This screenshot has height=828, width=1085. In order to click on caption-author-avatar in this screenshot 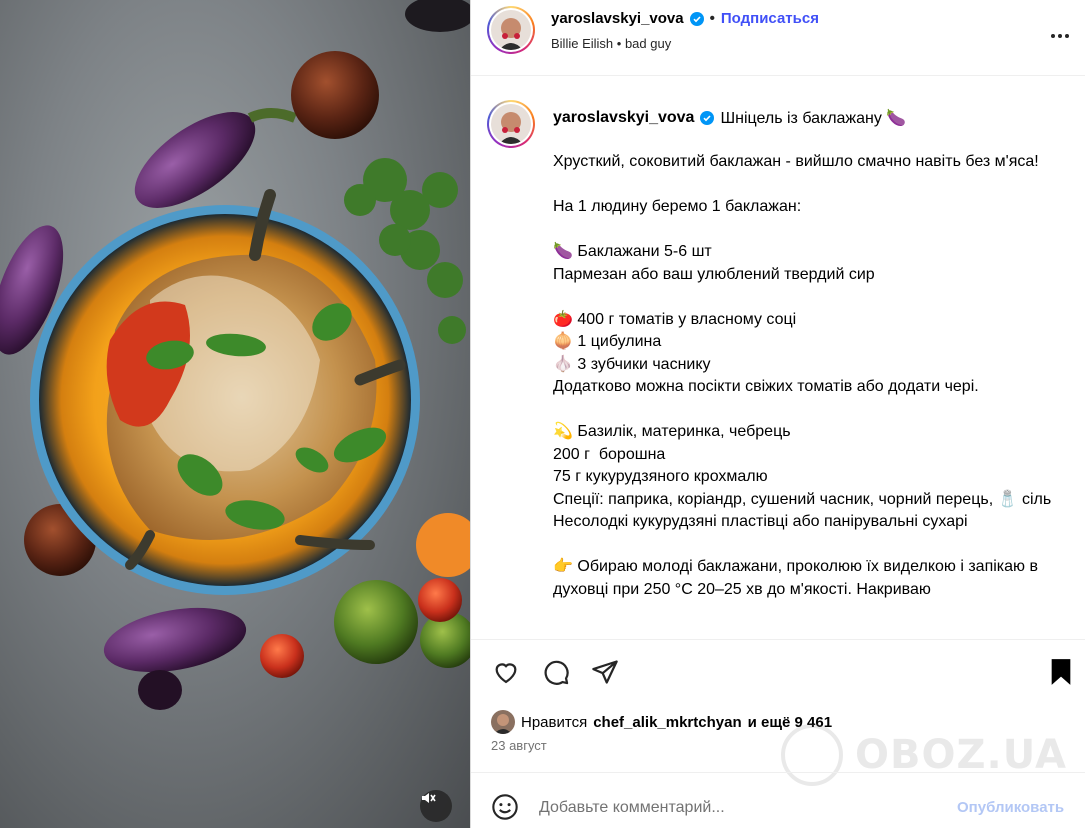, I will do `click(511, 124)`.